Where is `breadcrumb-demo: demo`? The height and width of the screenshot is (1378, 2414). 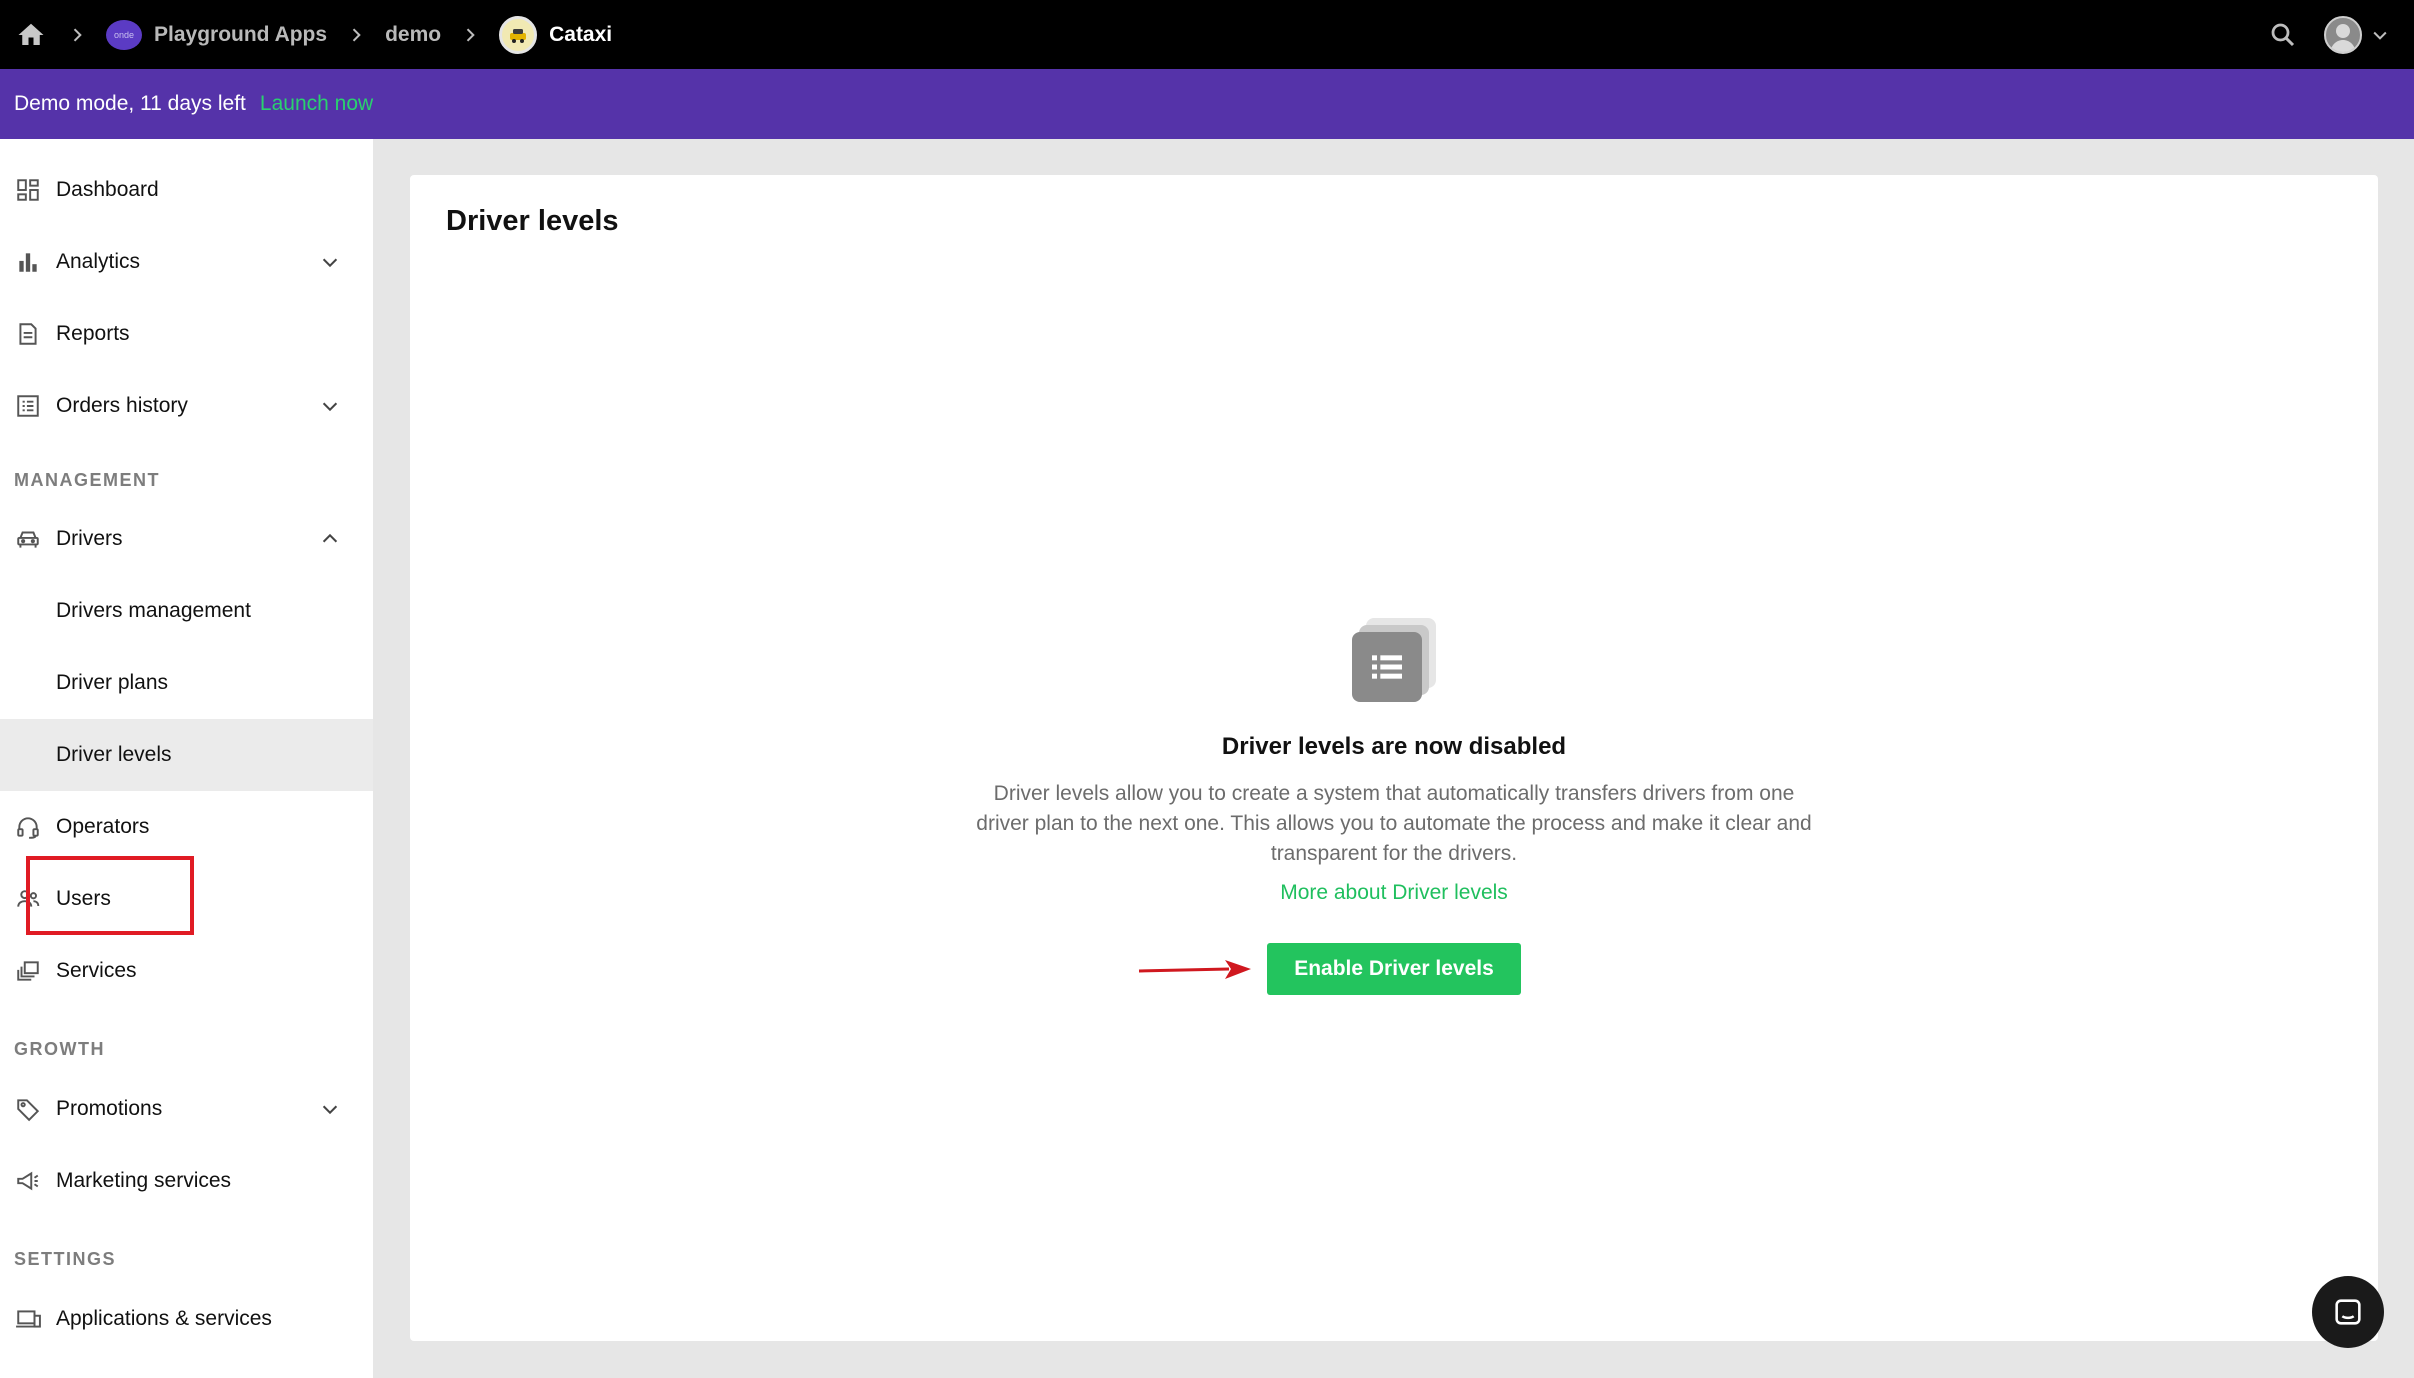 breadcrumb-demo: demo is located at coordinates (413, 35).